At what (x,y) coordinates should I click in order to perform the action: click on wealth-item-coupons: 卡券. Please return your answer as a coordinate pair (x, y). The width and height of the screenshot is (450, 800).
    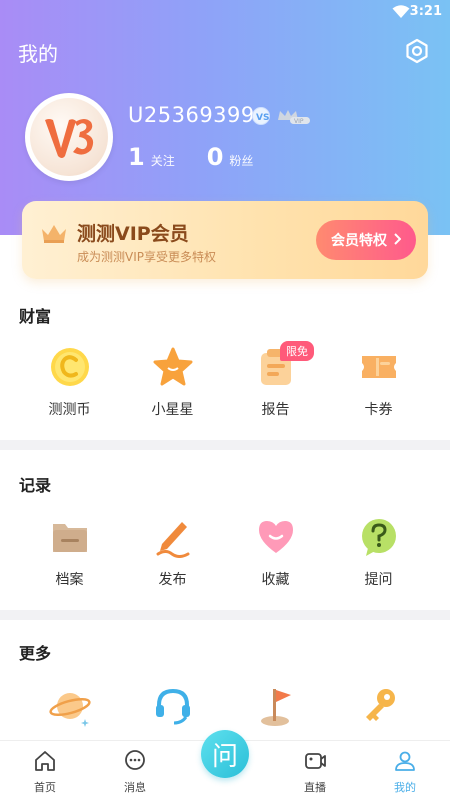
    Looking at the image, I should click on (378, 382).